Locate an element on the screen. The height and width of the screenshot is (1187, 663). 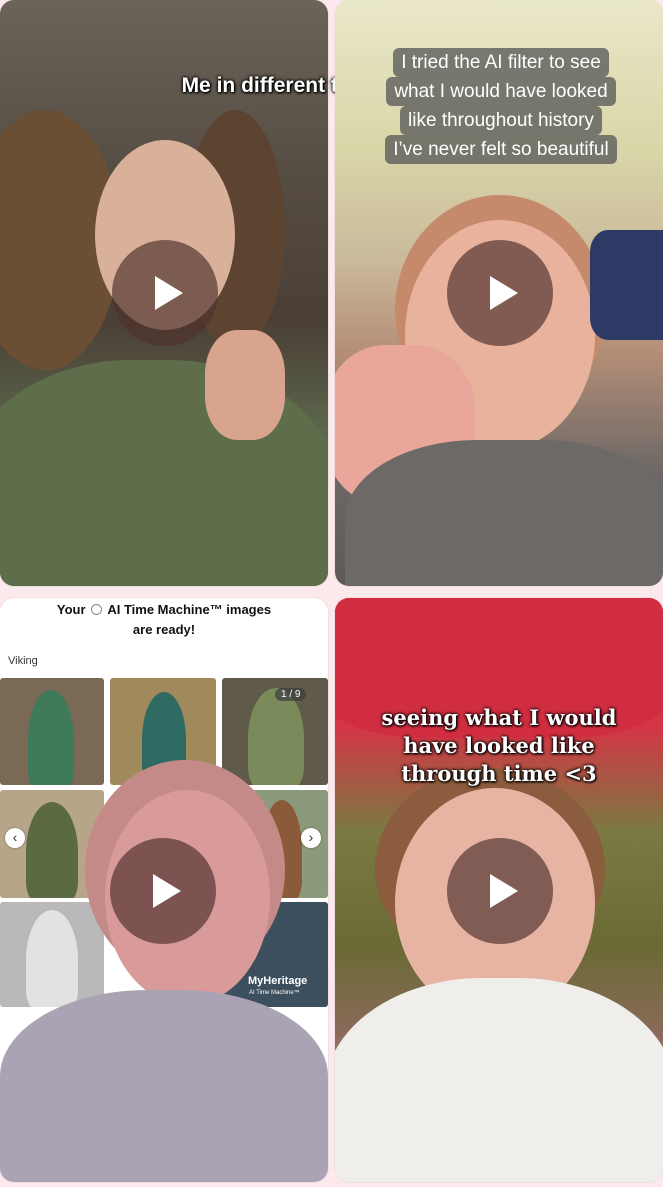
brand-logo: MyHeritage is located at coordinates (278, 981).